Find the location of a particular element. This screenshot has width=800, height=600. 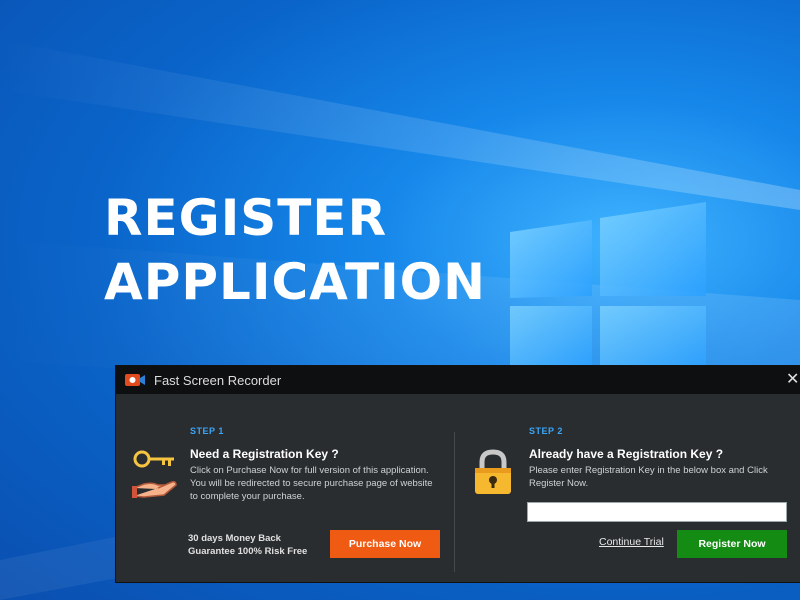

step-1-label: STEP 1 is located at coordinates (207, 431).